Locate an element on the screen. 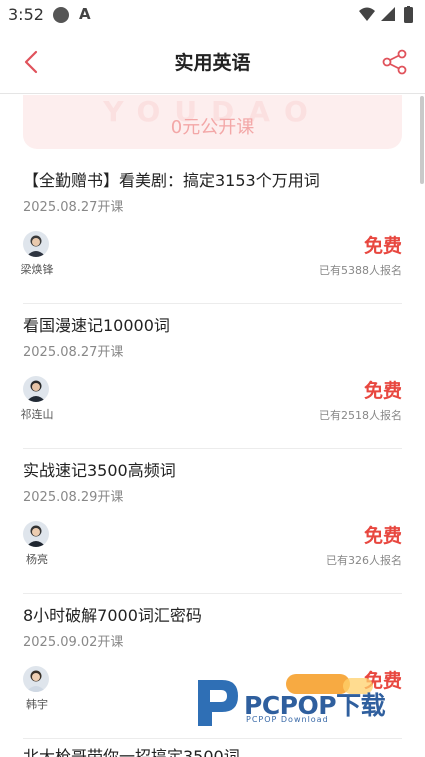 The height and width of the screenshot is (757, 425). status-bar: 3:52 A is located at coordinates (212, 15).